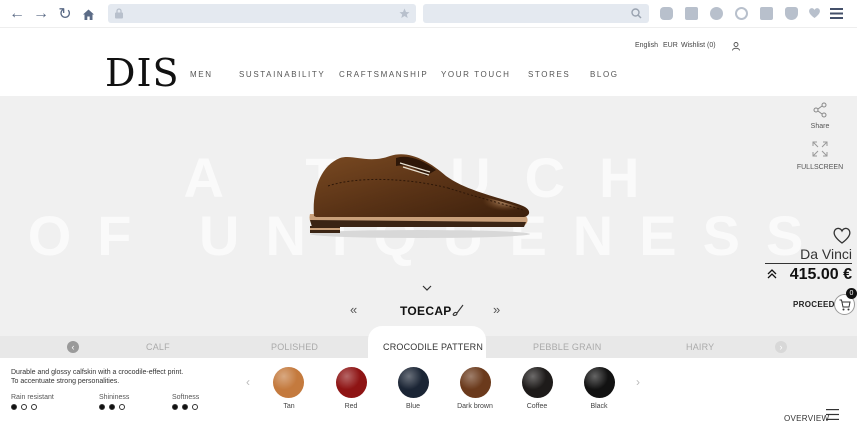  Describe the element at coordinates (691, 13) in the screenshot. I see `camera-icon` at that location.